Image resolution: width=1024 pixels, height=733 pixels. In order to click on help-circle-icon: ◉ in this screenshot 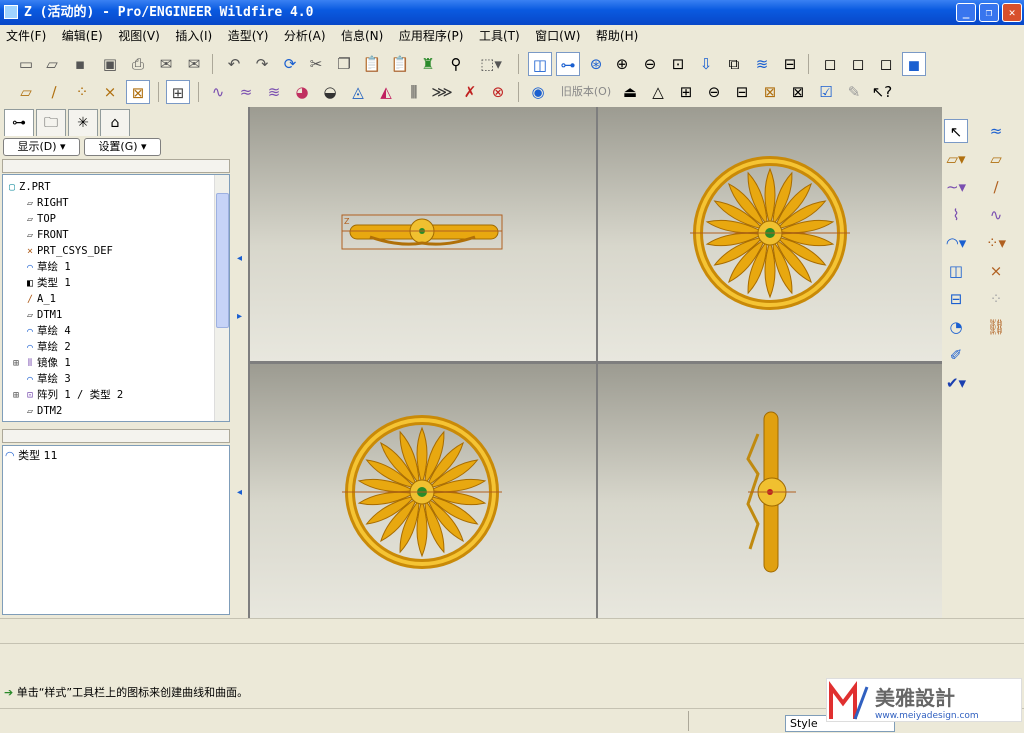, I will do `click(538, 92)`.